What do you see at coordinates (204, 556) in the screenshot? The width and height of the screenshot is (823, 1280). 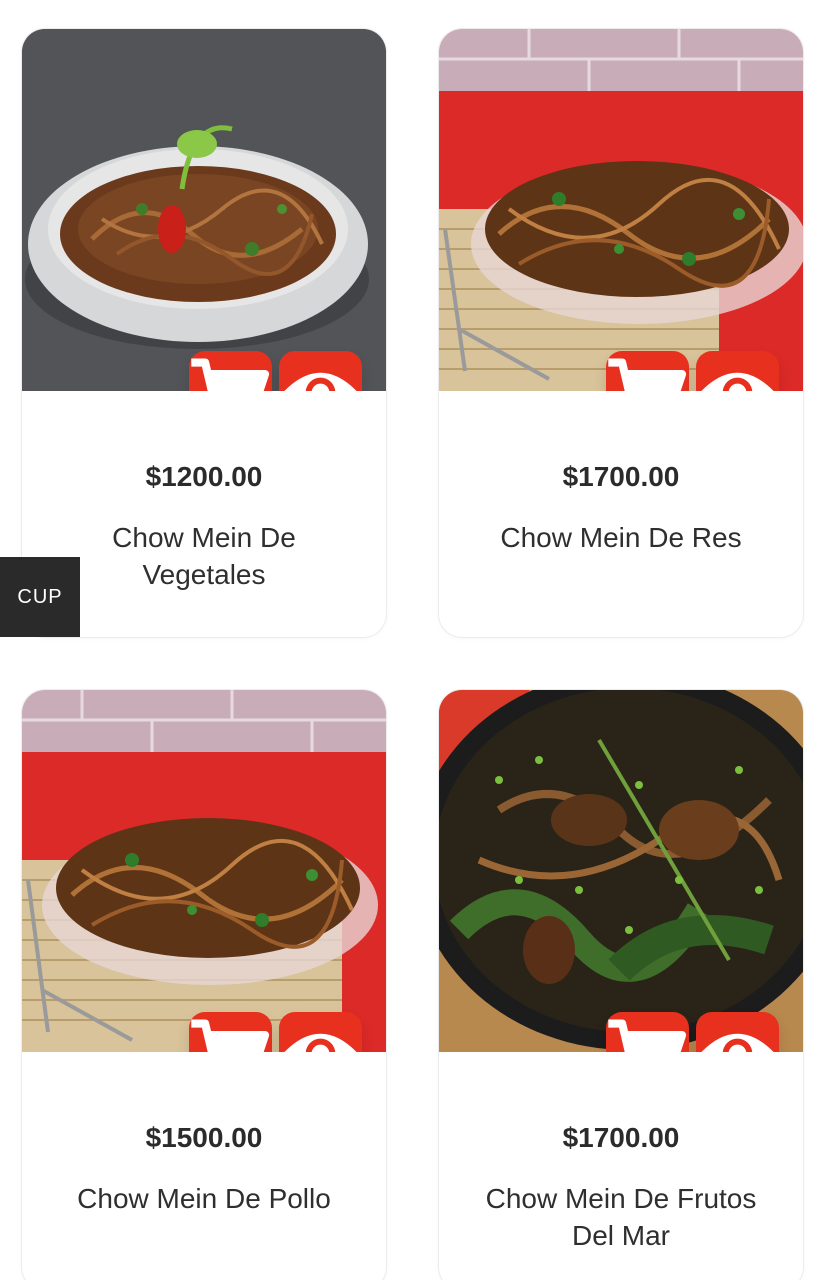 I see `product-name: Chow Mein De Vegetales` at bounding box center [204, 556].